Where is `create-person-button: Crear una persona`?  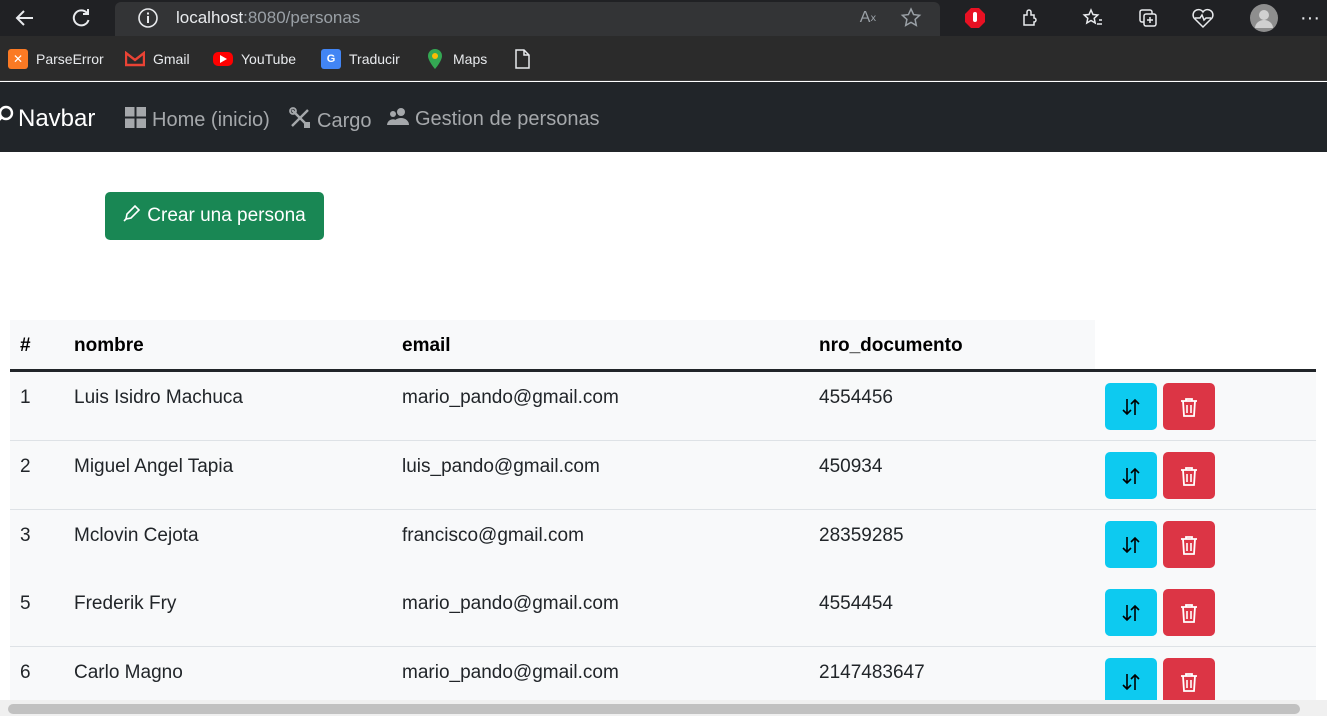 create-person-button: Crear una persona is located at coordinates (214, 216).